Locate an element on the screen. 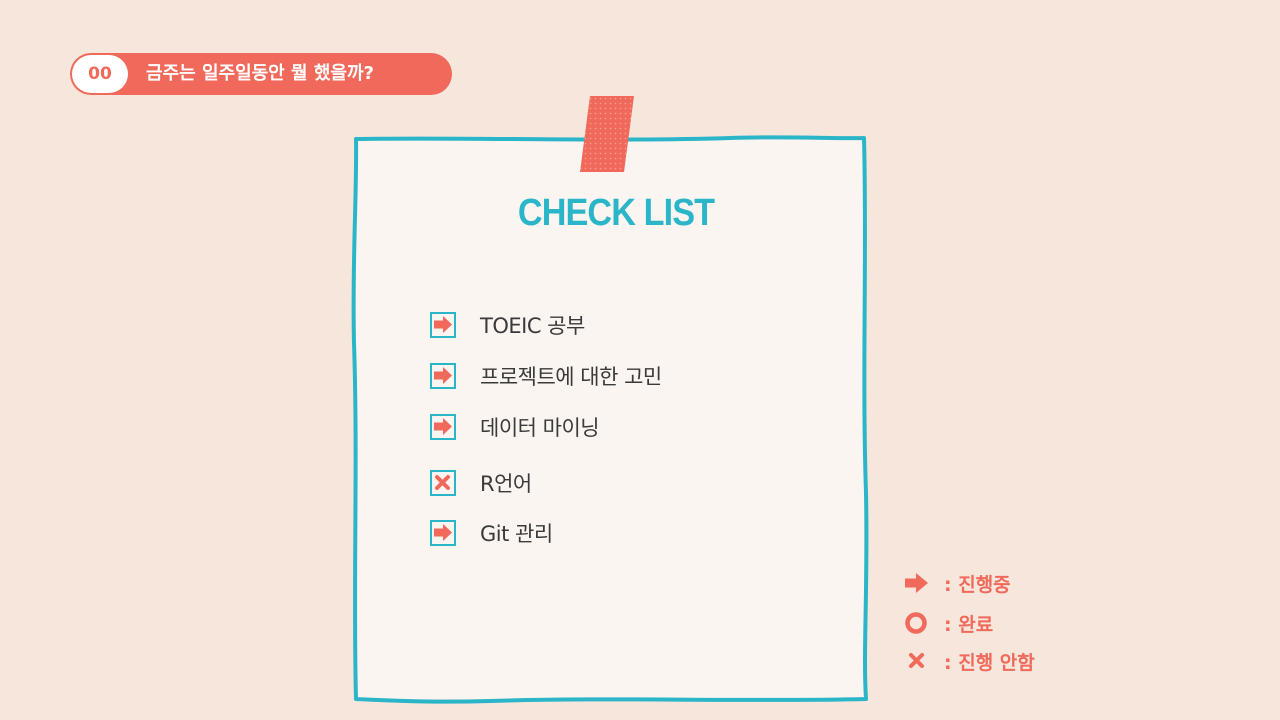  legend-label: : 진행중 is located at coordinates (977, 584).